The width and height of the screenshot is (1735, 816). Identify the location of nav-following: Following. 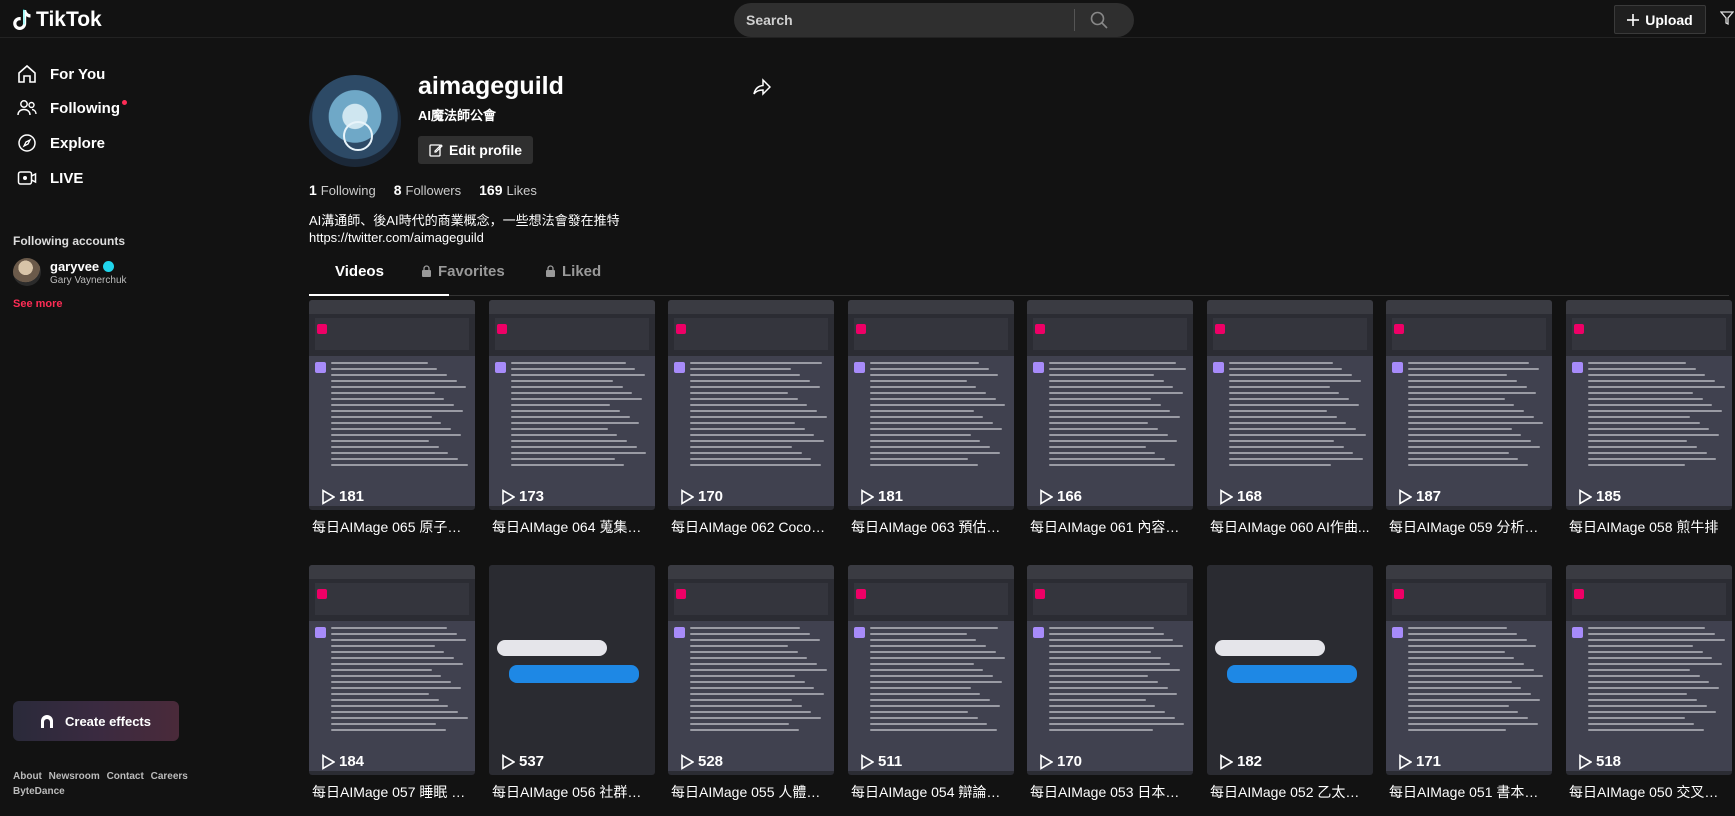
(76, 108).